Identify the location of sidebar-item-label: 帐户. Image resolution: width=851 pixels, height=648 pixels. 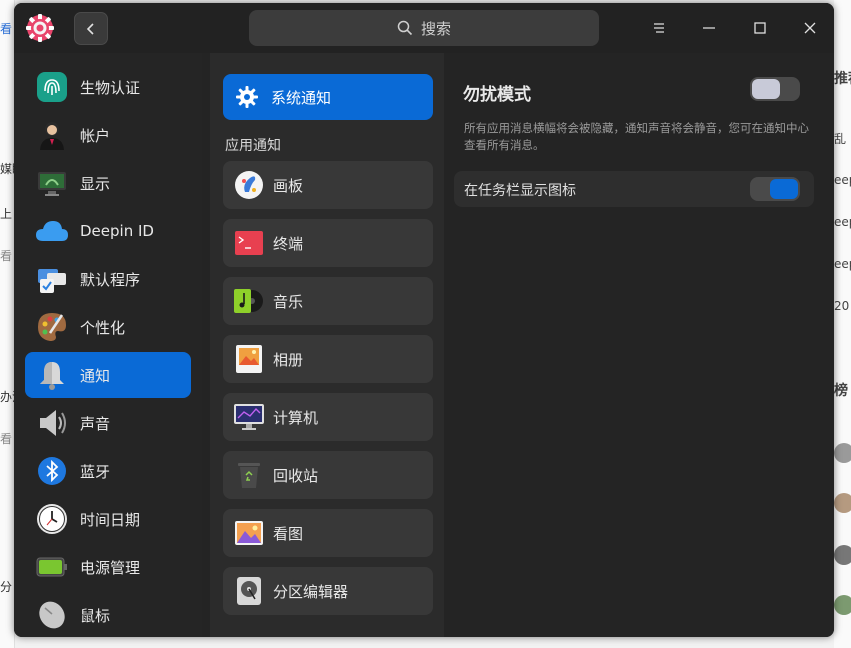
(95, 135).